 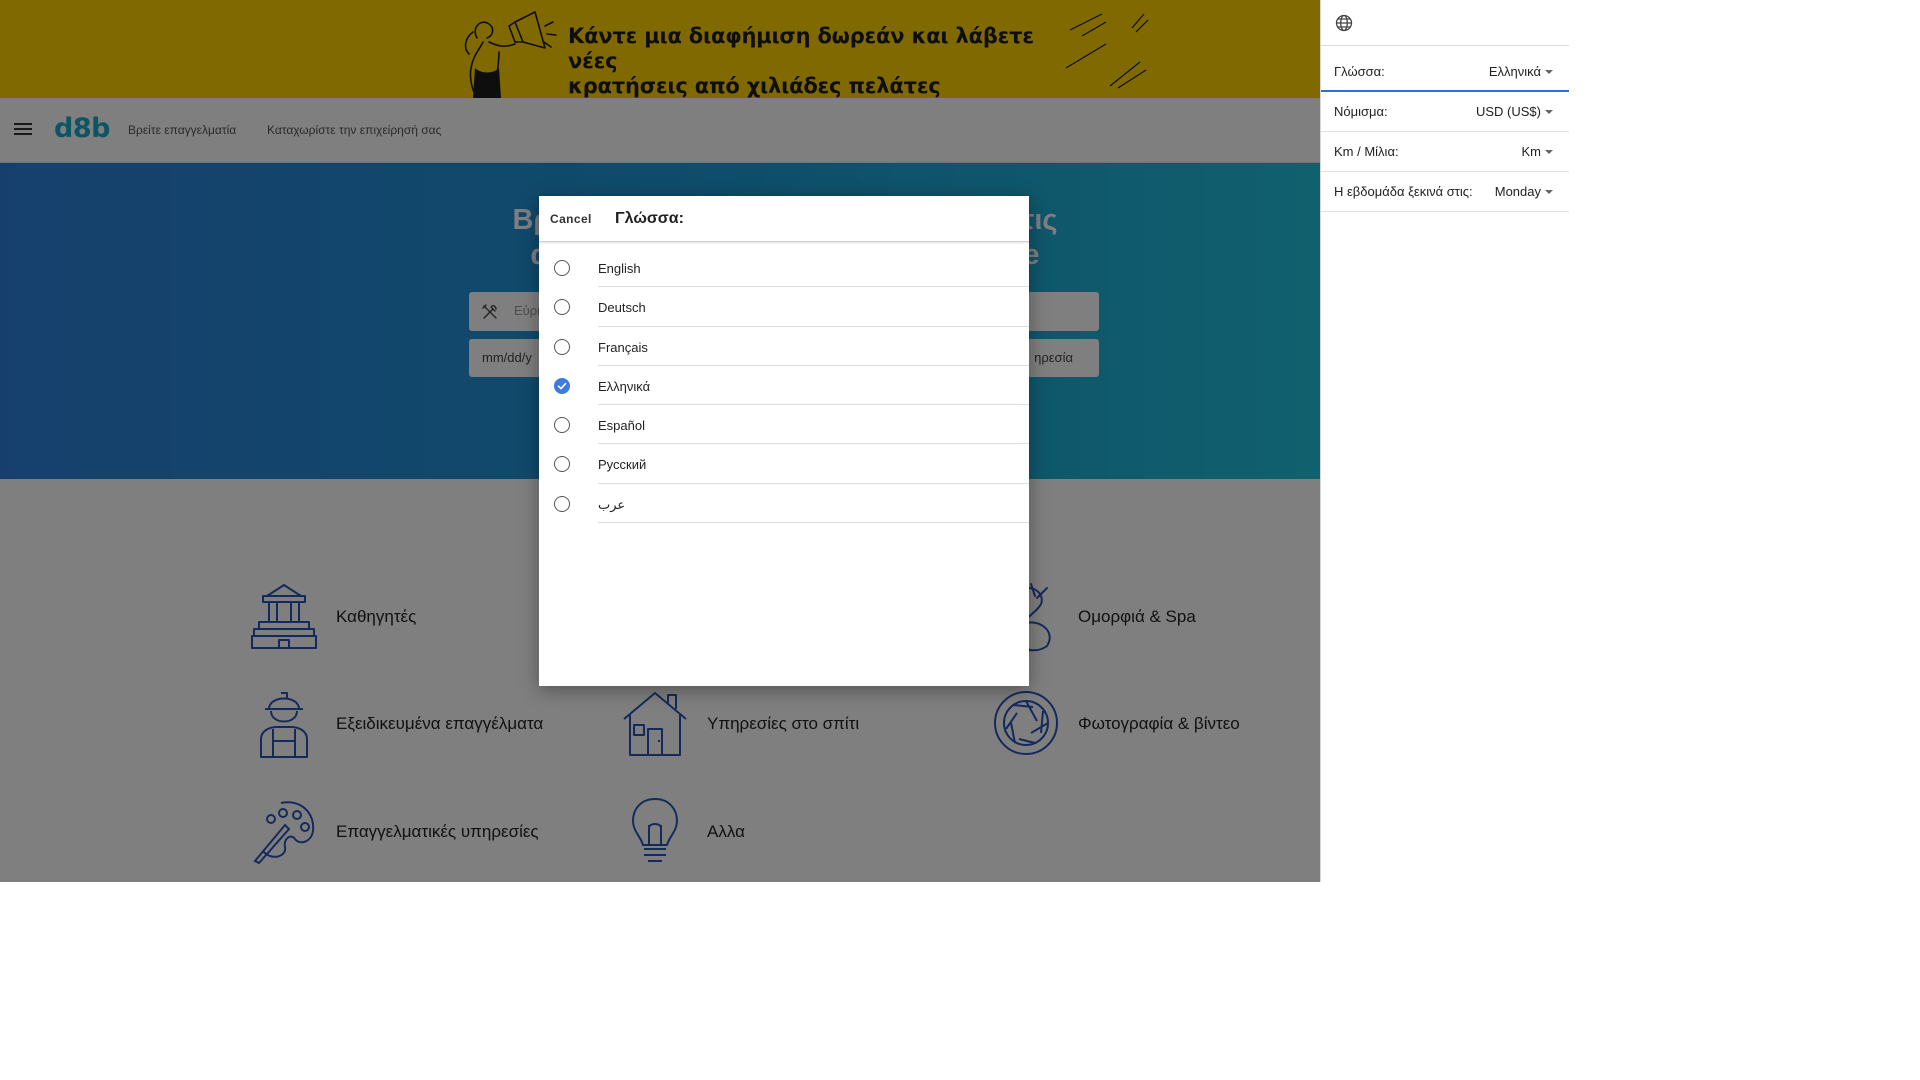 I want to click on option-label: عرب, so click(x=612, y=504).